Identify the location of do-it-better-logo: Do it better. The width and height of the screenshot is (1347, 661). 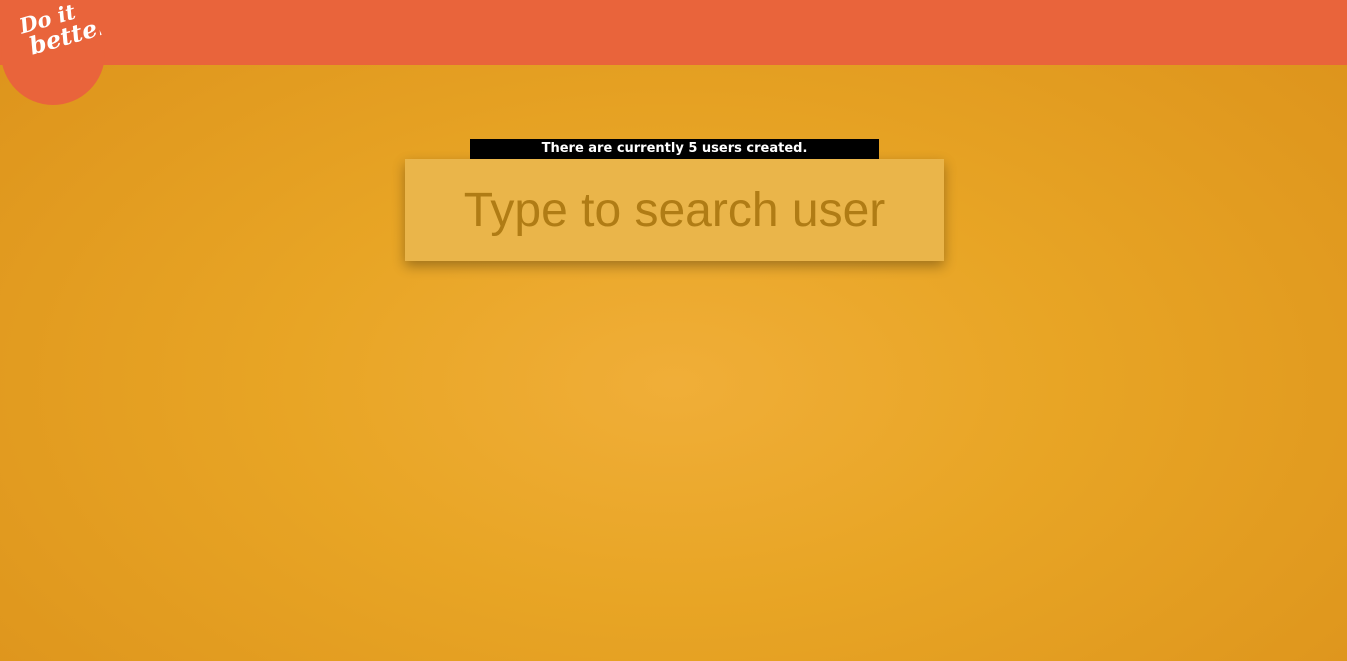
(53, 53).